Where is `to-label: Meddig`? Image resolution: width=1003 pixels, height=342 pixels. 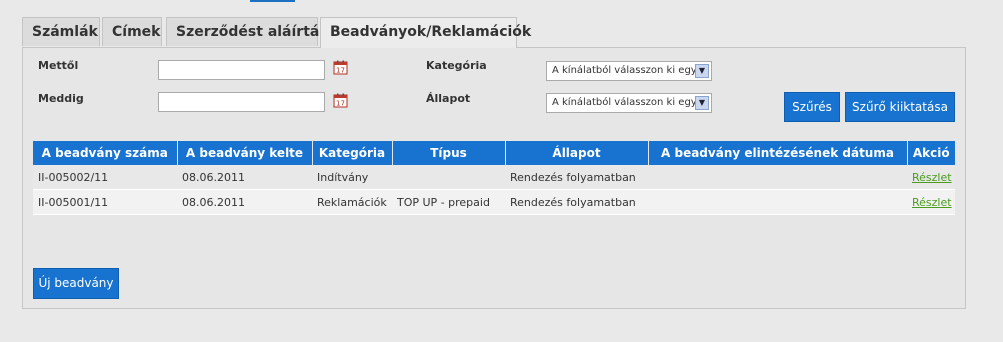 to-label: Meddig is located at coordinates (61, 98).